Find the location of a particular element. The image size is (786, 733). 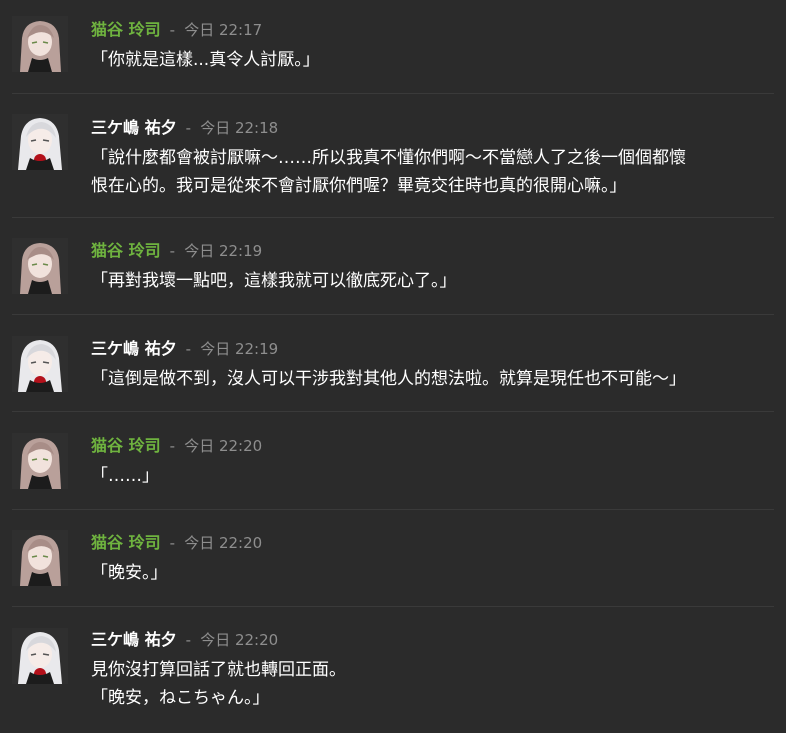

message-line: 「晚安，ねこちゃん。」 is located at coordinates (180, 698).